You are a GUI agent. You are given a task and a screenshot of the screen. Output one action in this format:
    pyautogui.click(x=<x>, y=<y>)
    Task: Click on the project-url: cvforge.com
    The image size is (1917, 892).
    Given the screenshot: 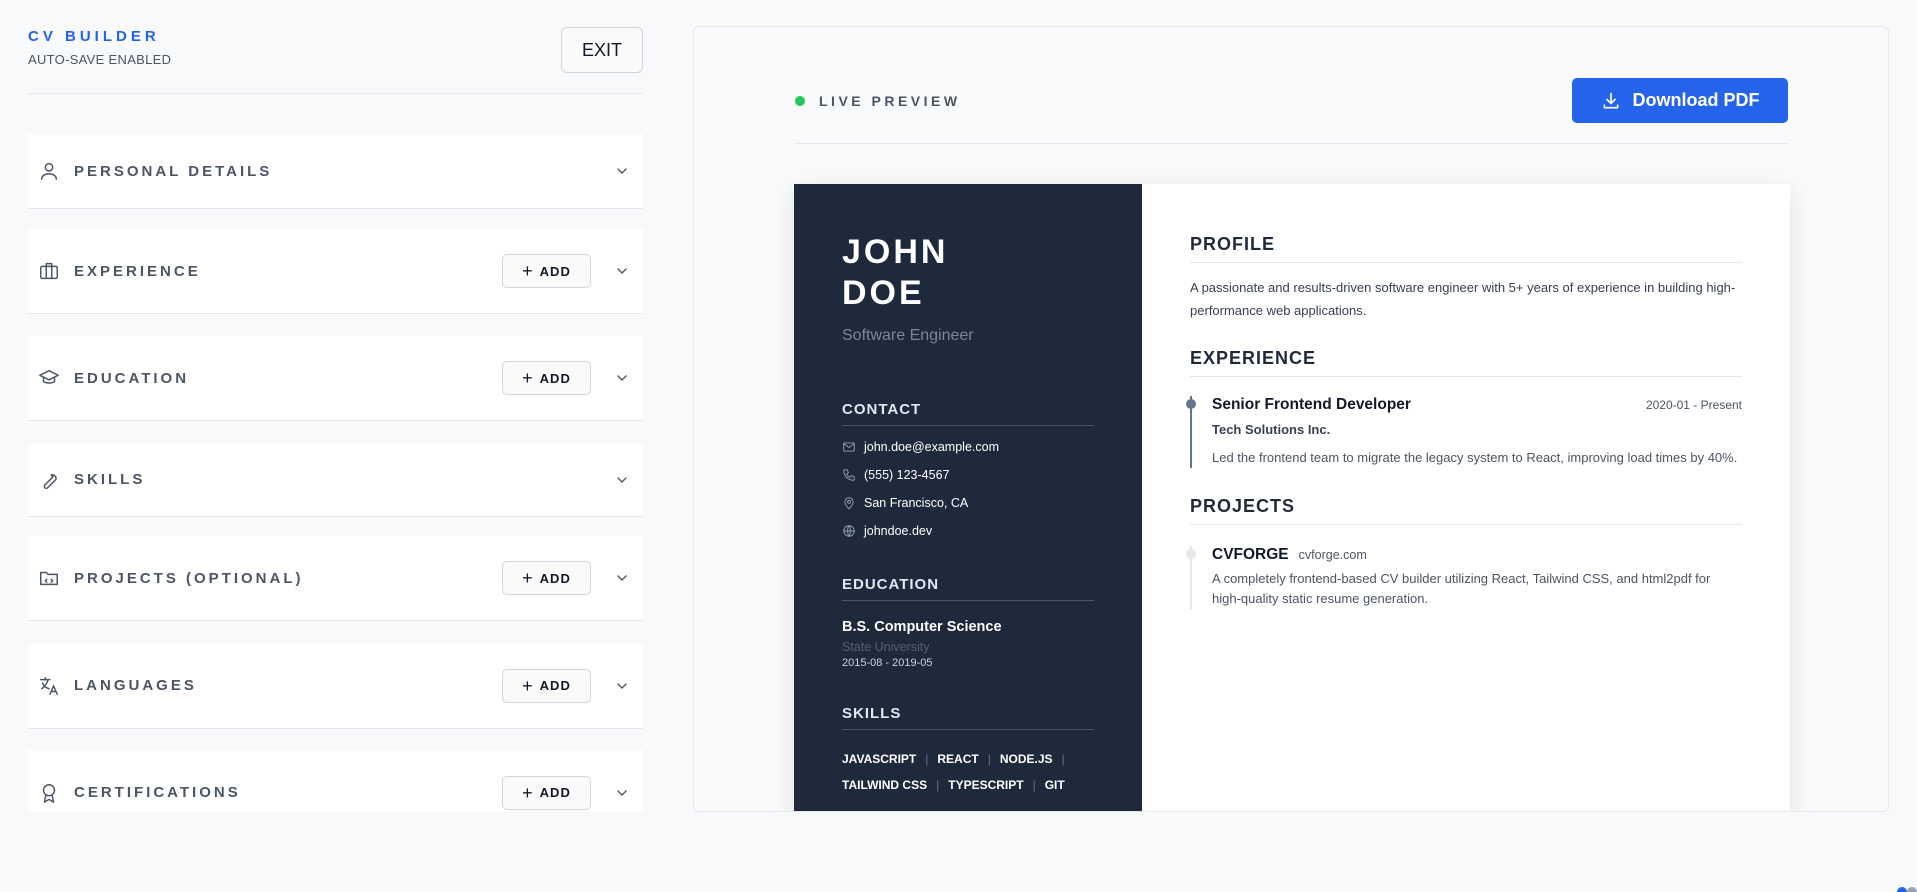 What is the action you would take?
    pyautogui.click(x=1332, y=555)
    